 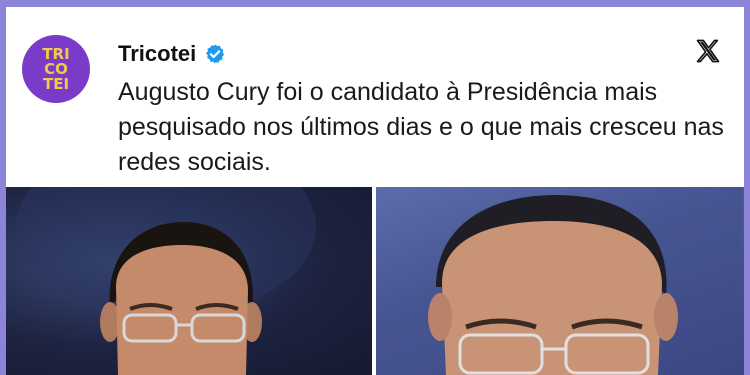 What do you see at coordinates (157, 54) in the screenshot?
I see `author-name: Tricotei` at bounding box center [157, 54].